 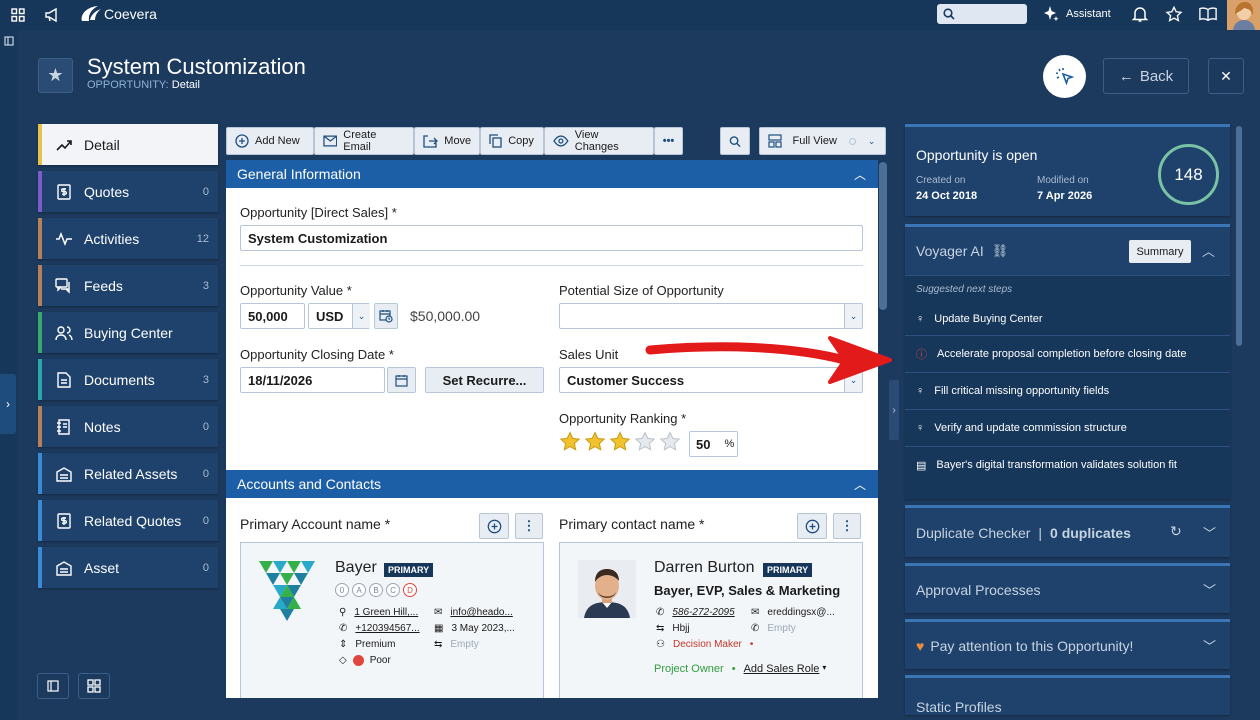 What do you see at coordinates (1051, 14) in the screenshot?
I see `sparkle-icon` at bounding box center [1051, 14].